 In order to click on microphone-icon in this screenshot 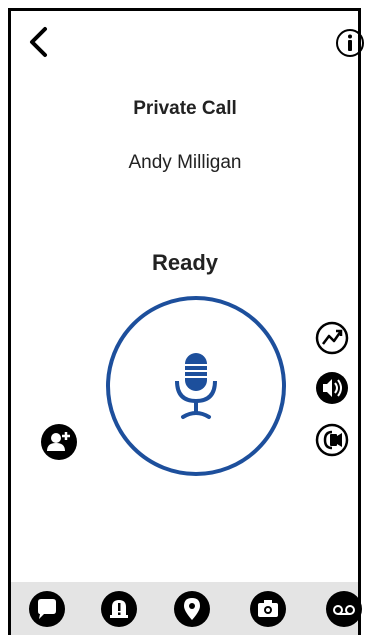, I will do `click(196, 386)`.